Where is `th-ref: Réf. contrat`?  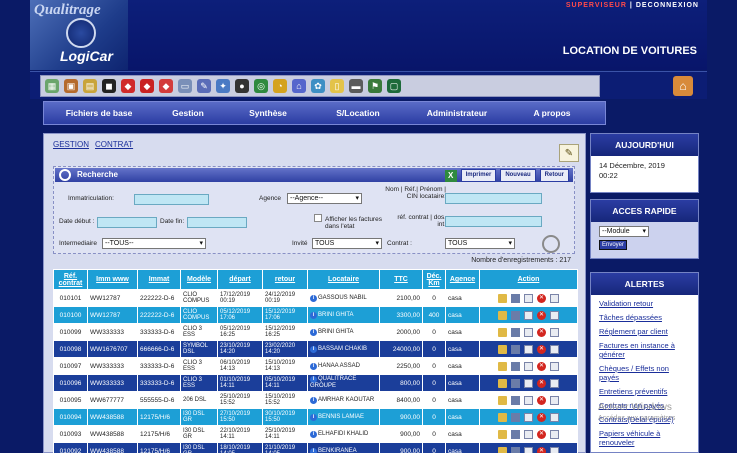 th-ref: Réf. contrat is located at coordinates (70, 279).